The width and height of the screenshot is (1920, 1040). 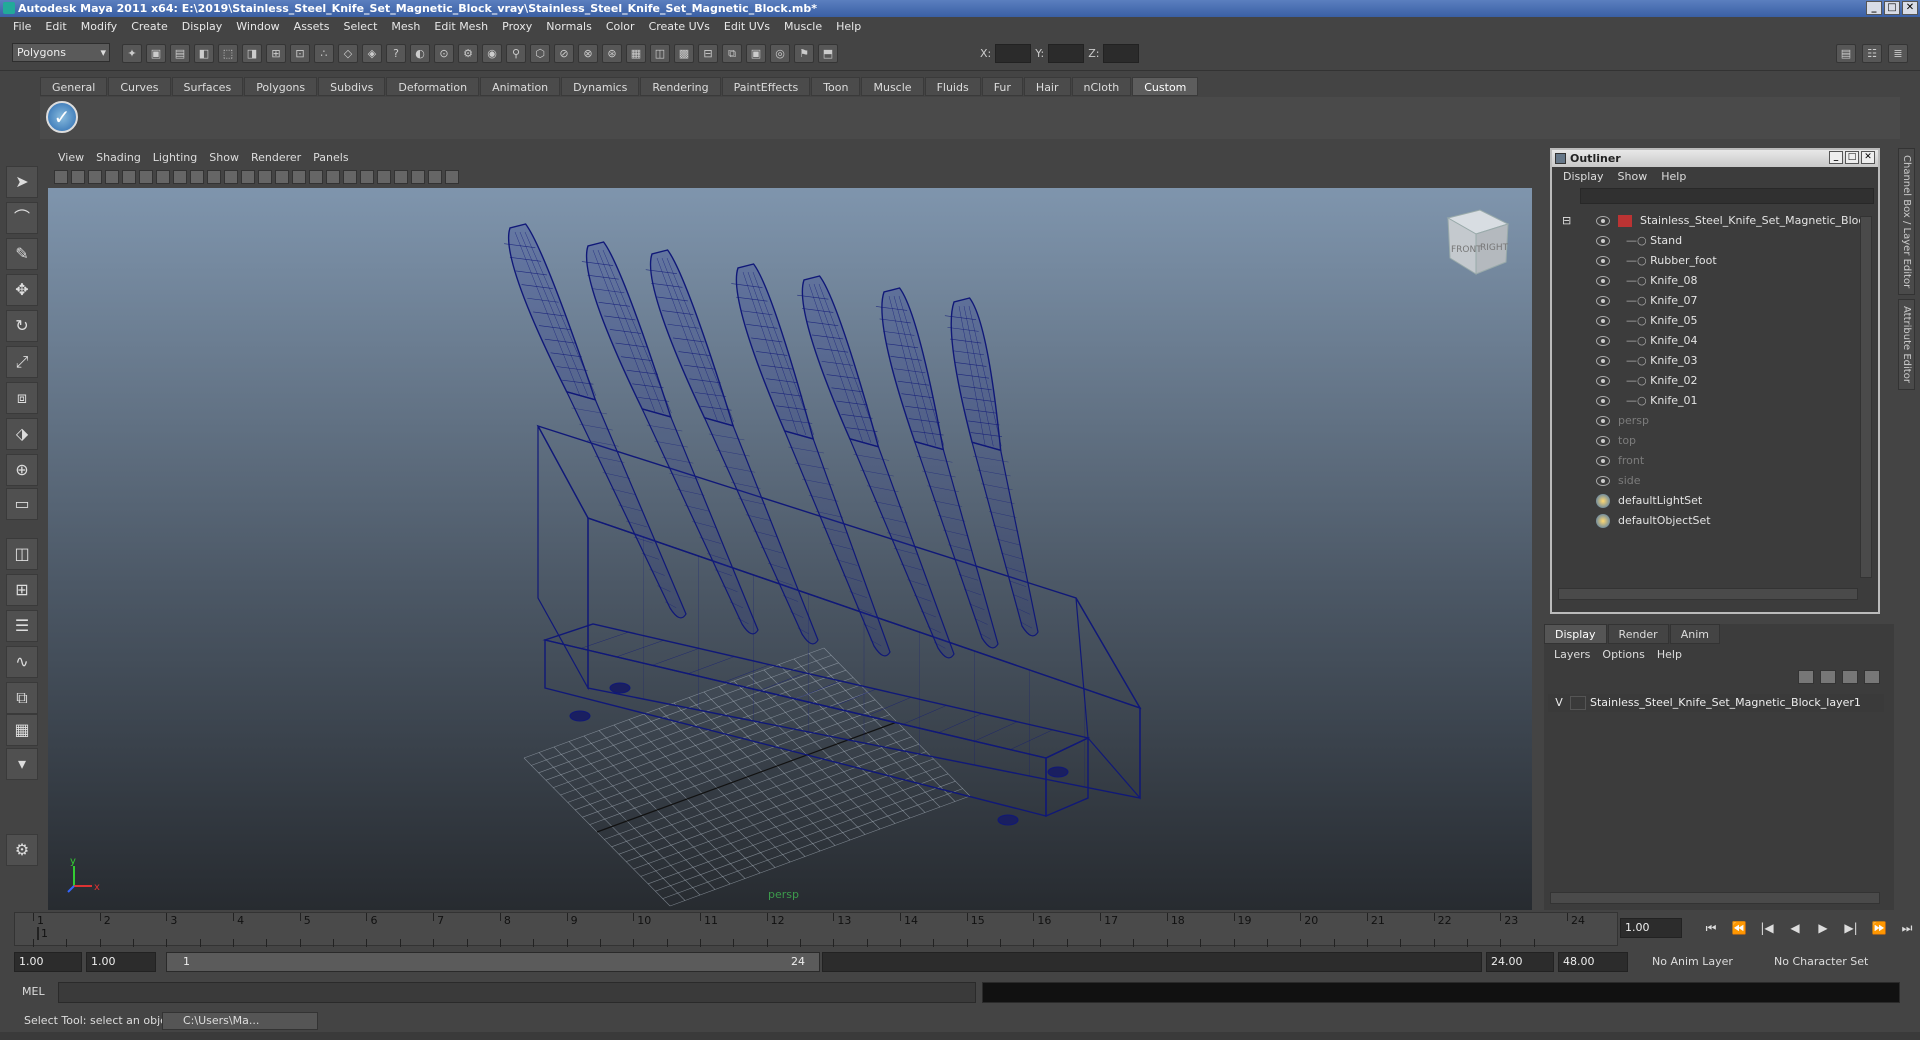 I want to click on outliner-item-stand: —○ Stand, so click(x=1639, y=241).